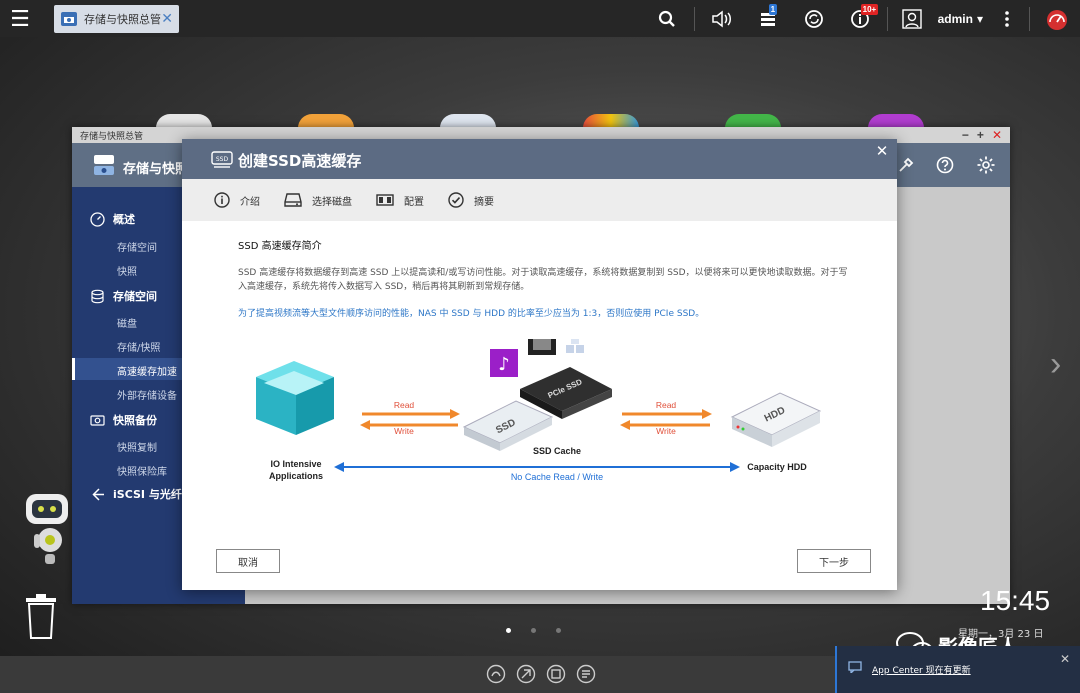  Describe the element at coordinates (882, 151) in the screenshot. I see `close-dialog-icon: ✕` at that location.